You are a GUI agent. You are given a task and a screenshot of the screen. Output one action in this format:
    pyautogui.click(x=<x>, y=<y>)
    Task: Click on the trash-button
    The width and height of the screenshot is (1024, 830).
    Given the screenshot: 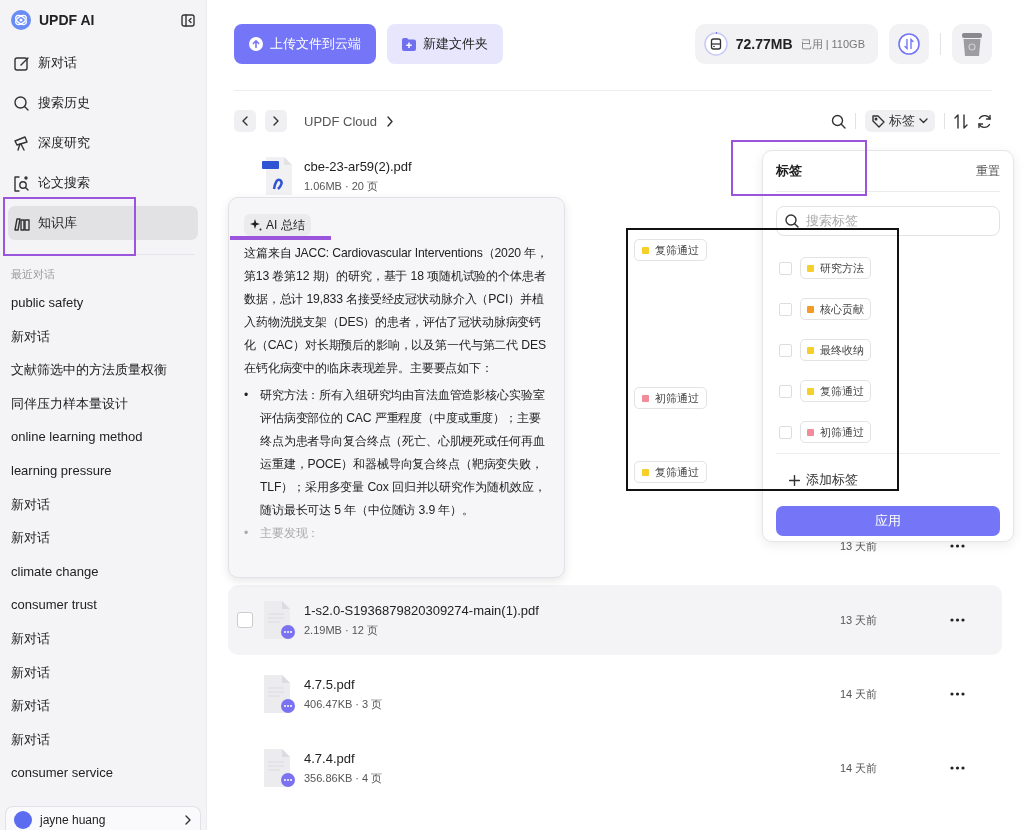 What is the action you would take?
    pyautogui.click(x=972, y=44)
    